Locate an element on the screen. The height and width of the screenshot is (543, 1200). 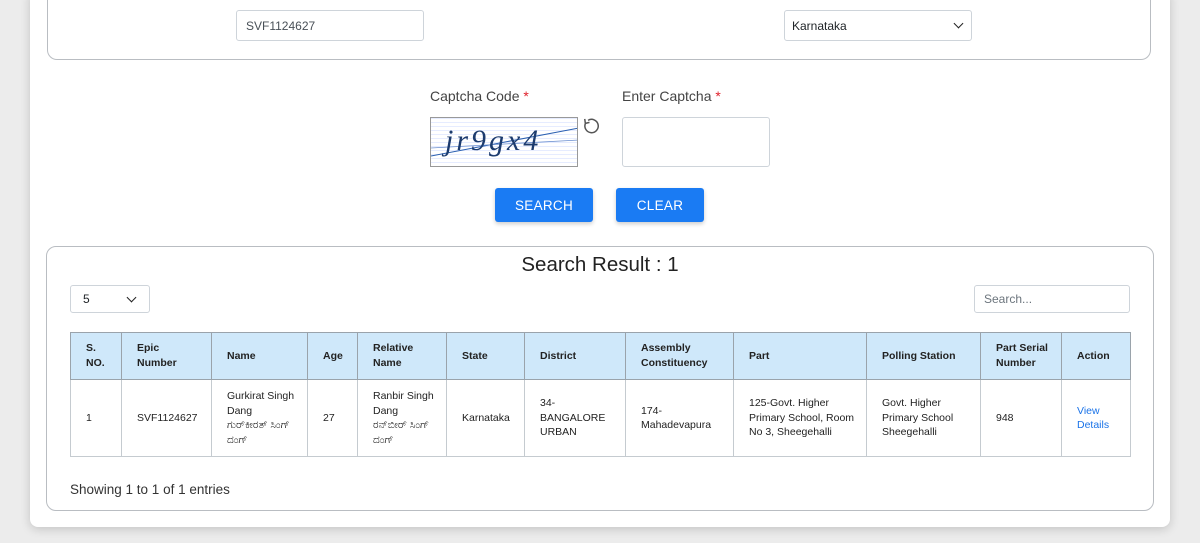
enter-captcha-label: Enter Captcha * is located at coordinates (671, 96).